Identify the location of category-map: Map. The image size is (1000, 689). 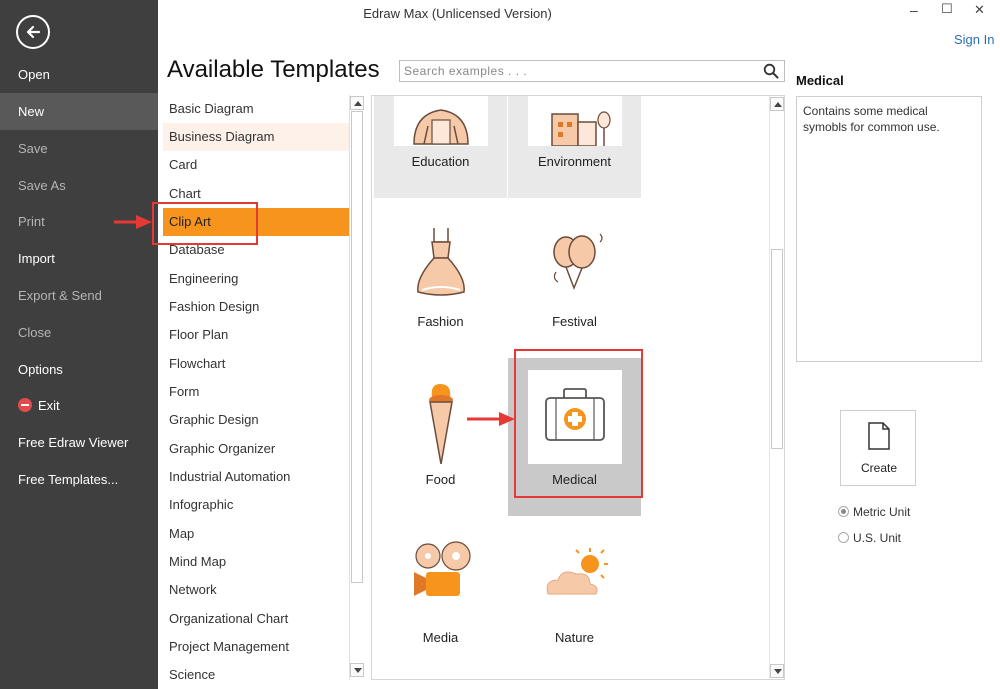
(256, 534).